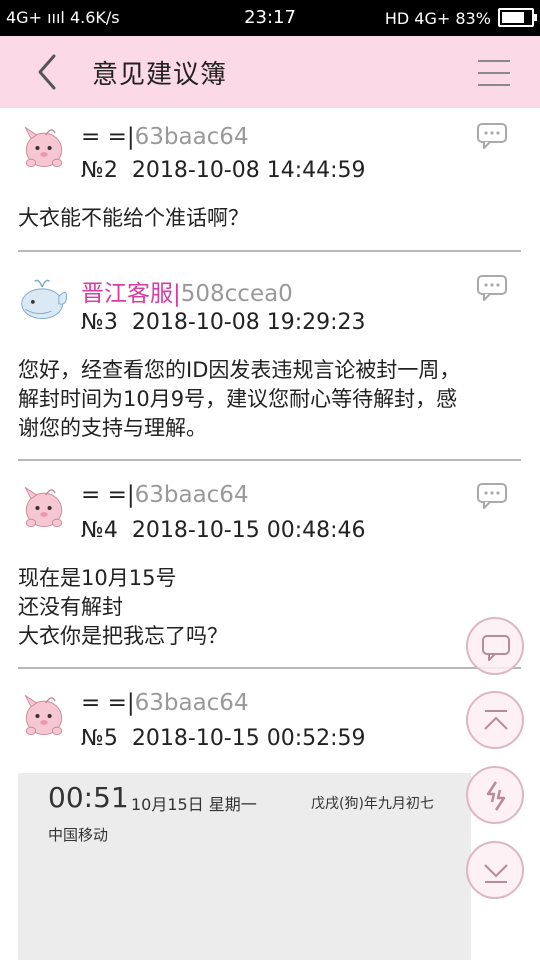 This screenshot has width=540, height=960. I want to click on chevron-left-icon, so click(47, 72).